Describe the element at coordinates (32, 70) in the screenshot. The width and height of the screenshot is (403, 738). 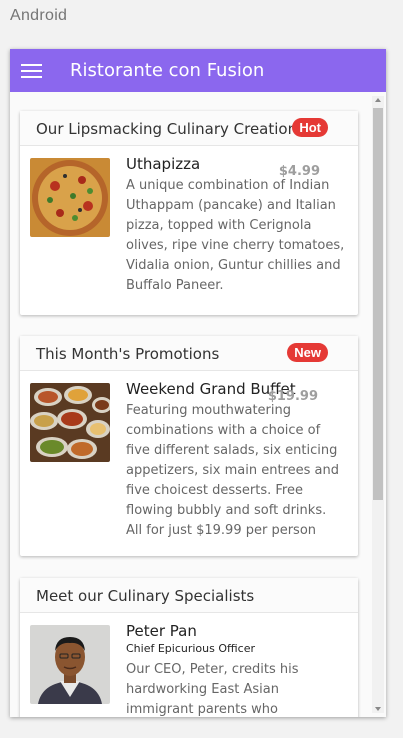
I see `hamburger-menu-icon` at that location.